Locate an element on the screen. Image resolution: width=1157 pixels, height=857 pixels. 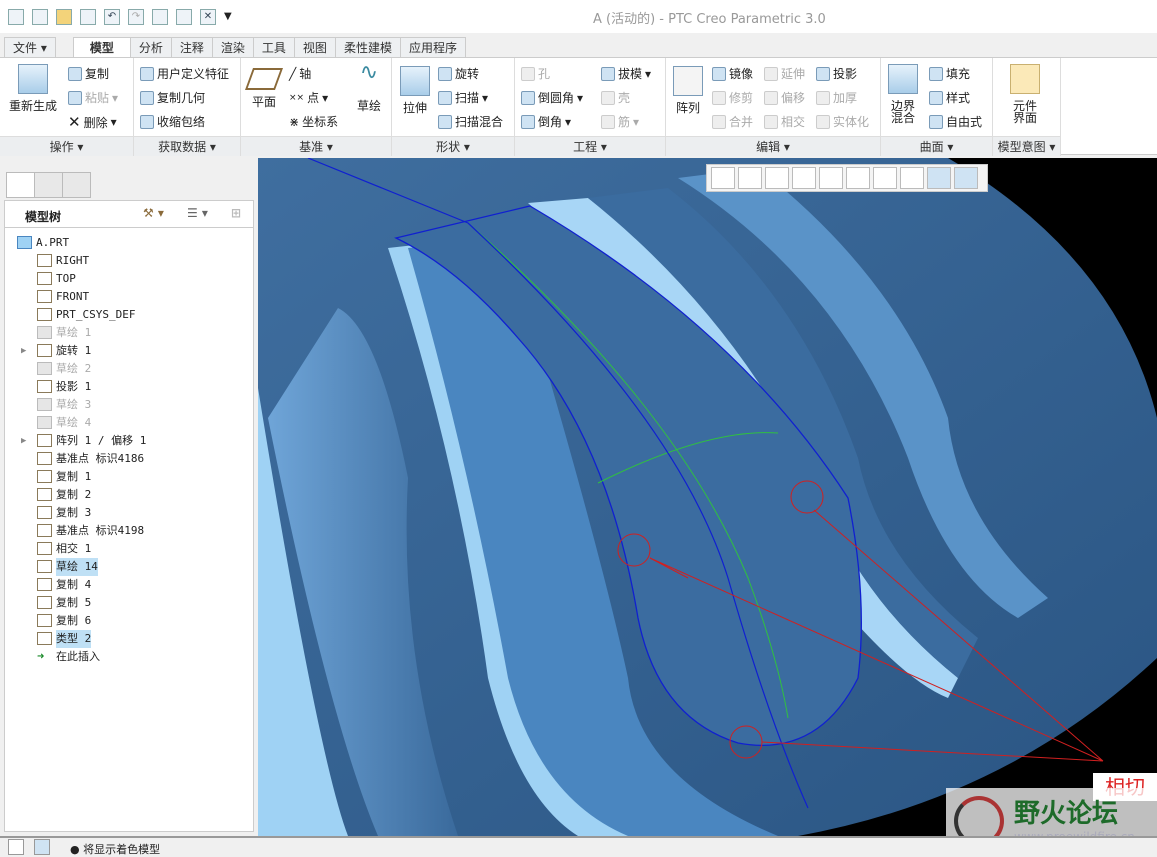
tree-item: 复制 6 is located at coordinates (125, 621).